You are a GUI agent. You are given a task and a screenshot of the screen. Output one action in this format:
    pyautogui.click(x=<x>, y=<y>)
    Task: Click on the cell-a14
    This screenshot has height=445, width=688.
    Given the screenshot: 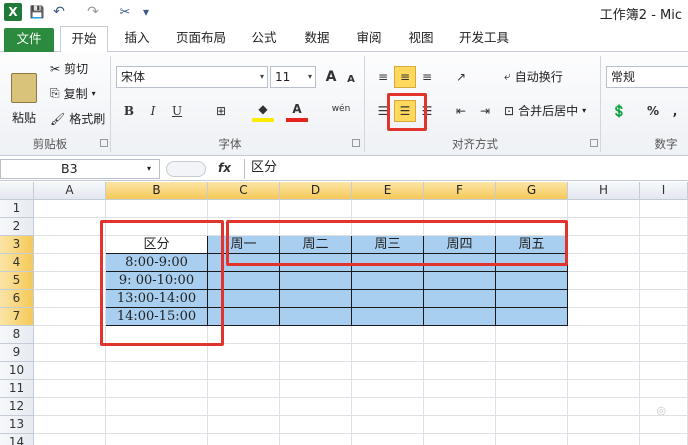 What is the action you would take?
    pyautogui.click(x=70, y=439)
    